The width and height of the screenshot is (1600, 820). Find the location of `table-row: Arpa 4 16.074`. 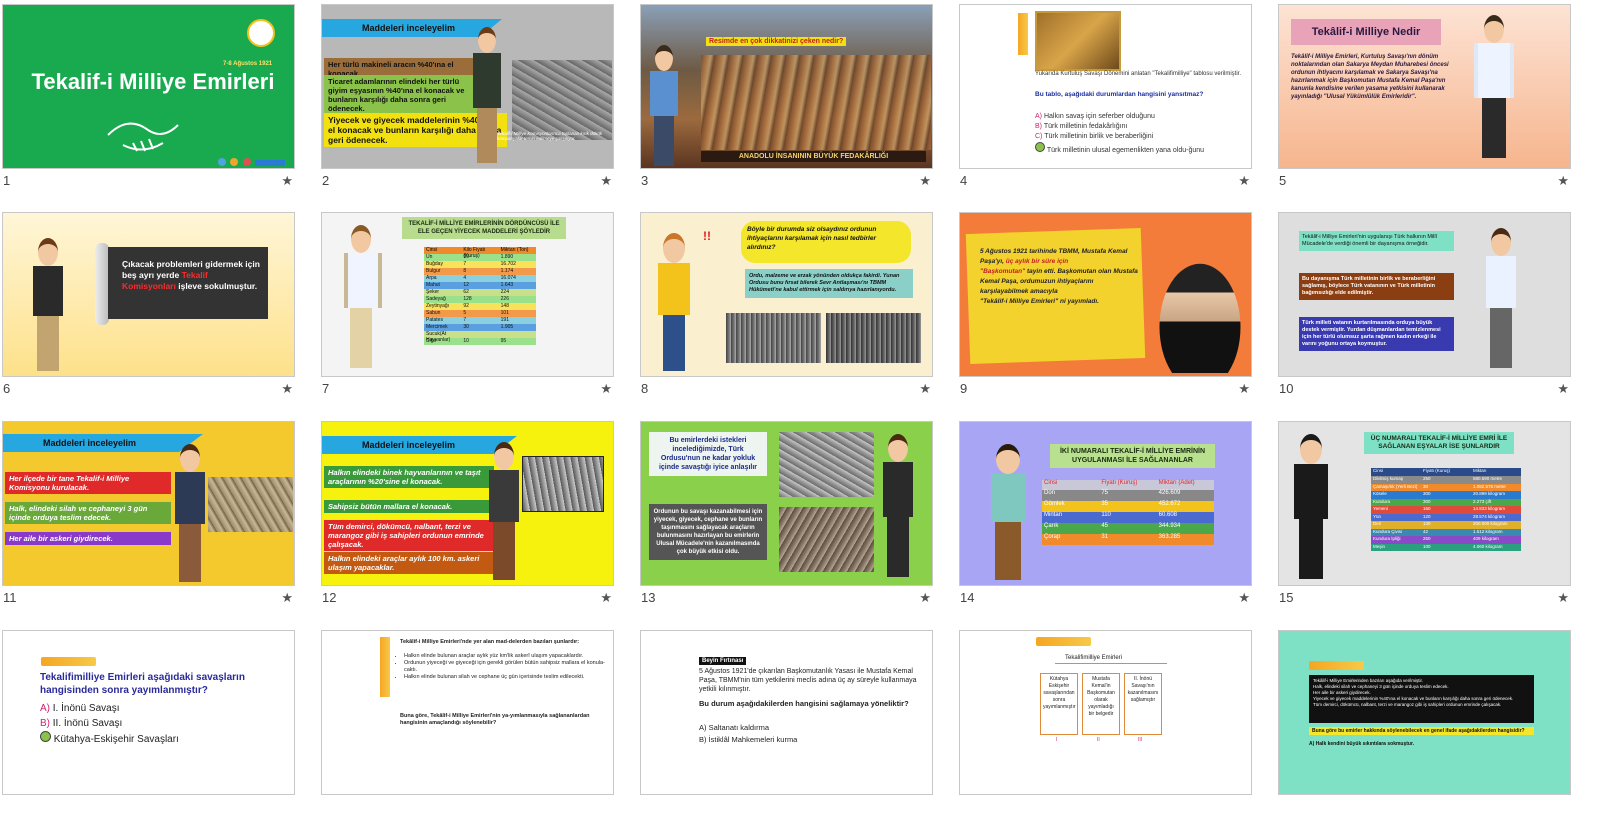

table-row: Arpa 4 16.074 is located at coordinates (480, 278).